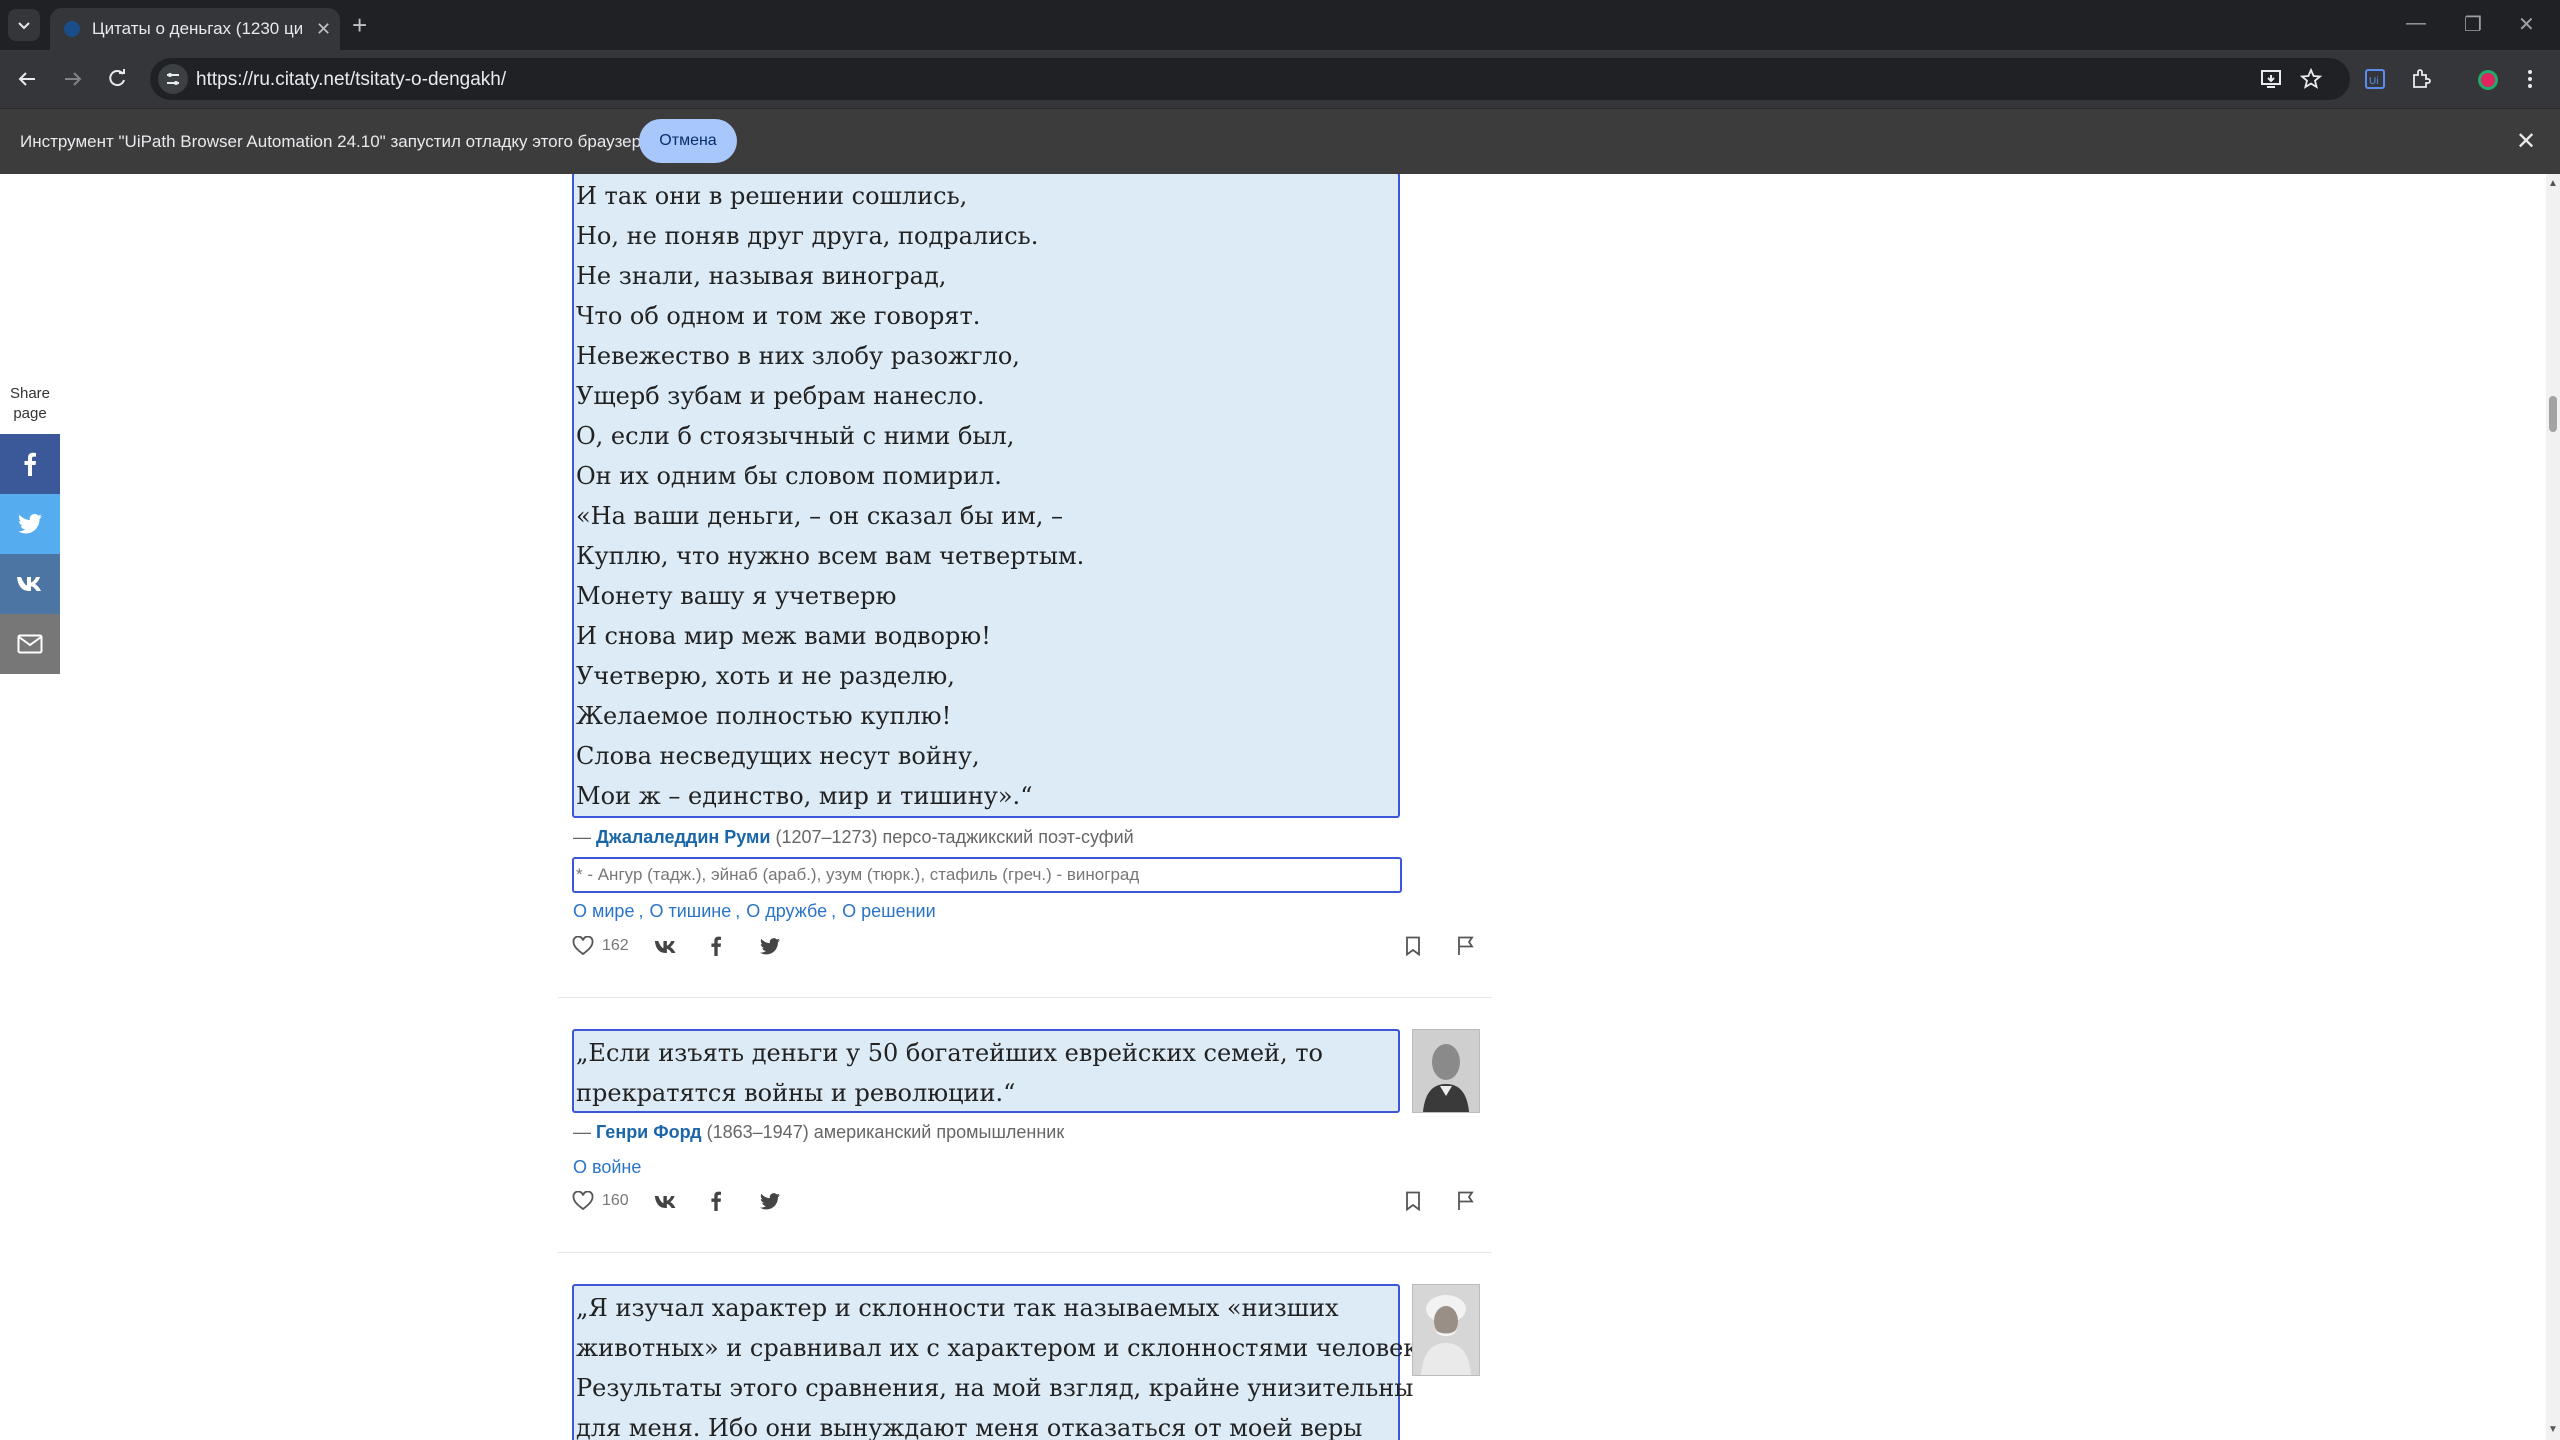 Image resolution: width=2560 pixels, height=1440 pixels. What do you see at coordinates (1250, 79) in the screenshot?
I see `address-bar: https://ru.citaty.net/tsitaty-o-dengakh/` at bounding box center [1250, 79].